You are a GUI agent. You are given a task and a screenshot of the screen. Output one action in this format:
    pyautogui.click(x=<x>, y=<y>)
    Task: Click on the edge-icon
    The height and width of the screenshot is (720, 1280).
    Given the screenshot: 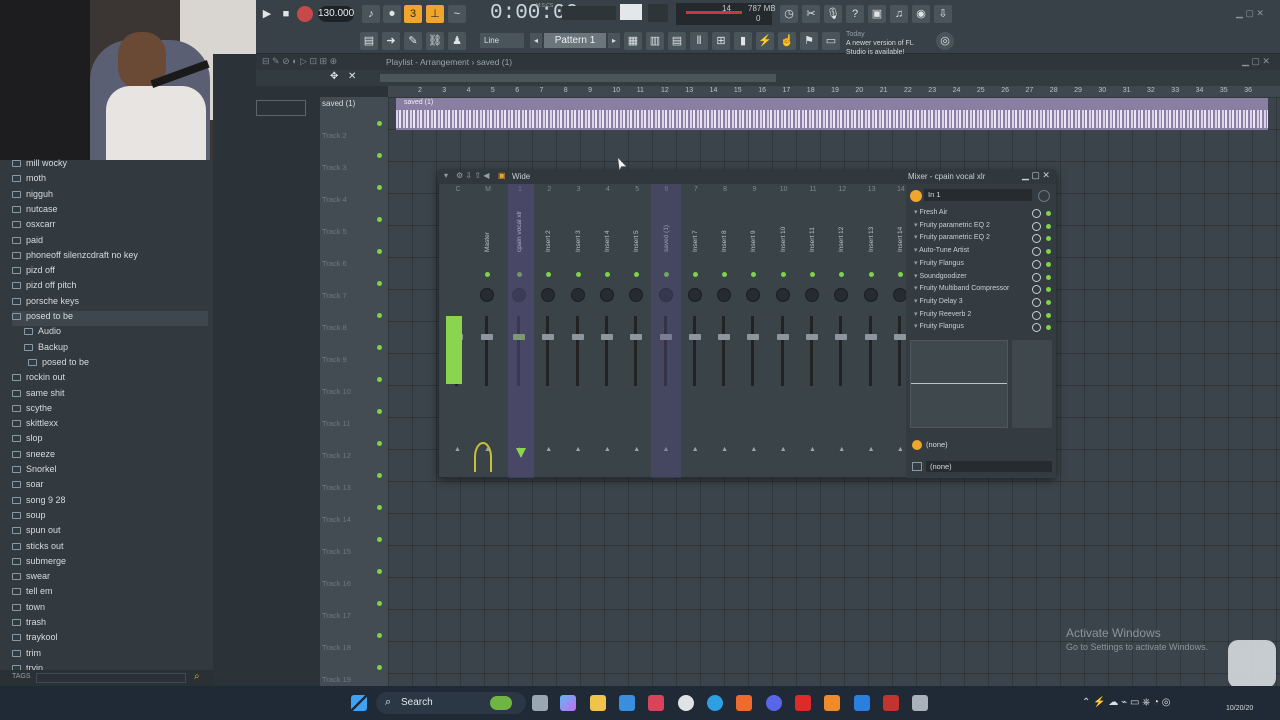 What is the action you would take?
    pyautogui.click(x=715, y=703)
    